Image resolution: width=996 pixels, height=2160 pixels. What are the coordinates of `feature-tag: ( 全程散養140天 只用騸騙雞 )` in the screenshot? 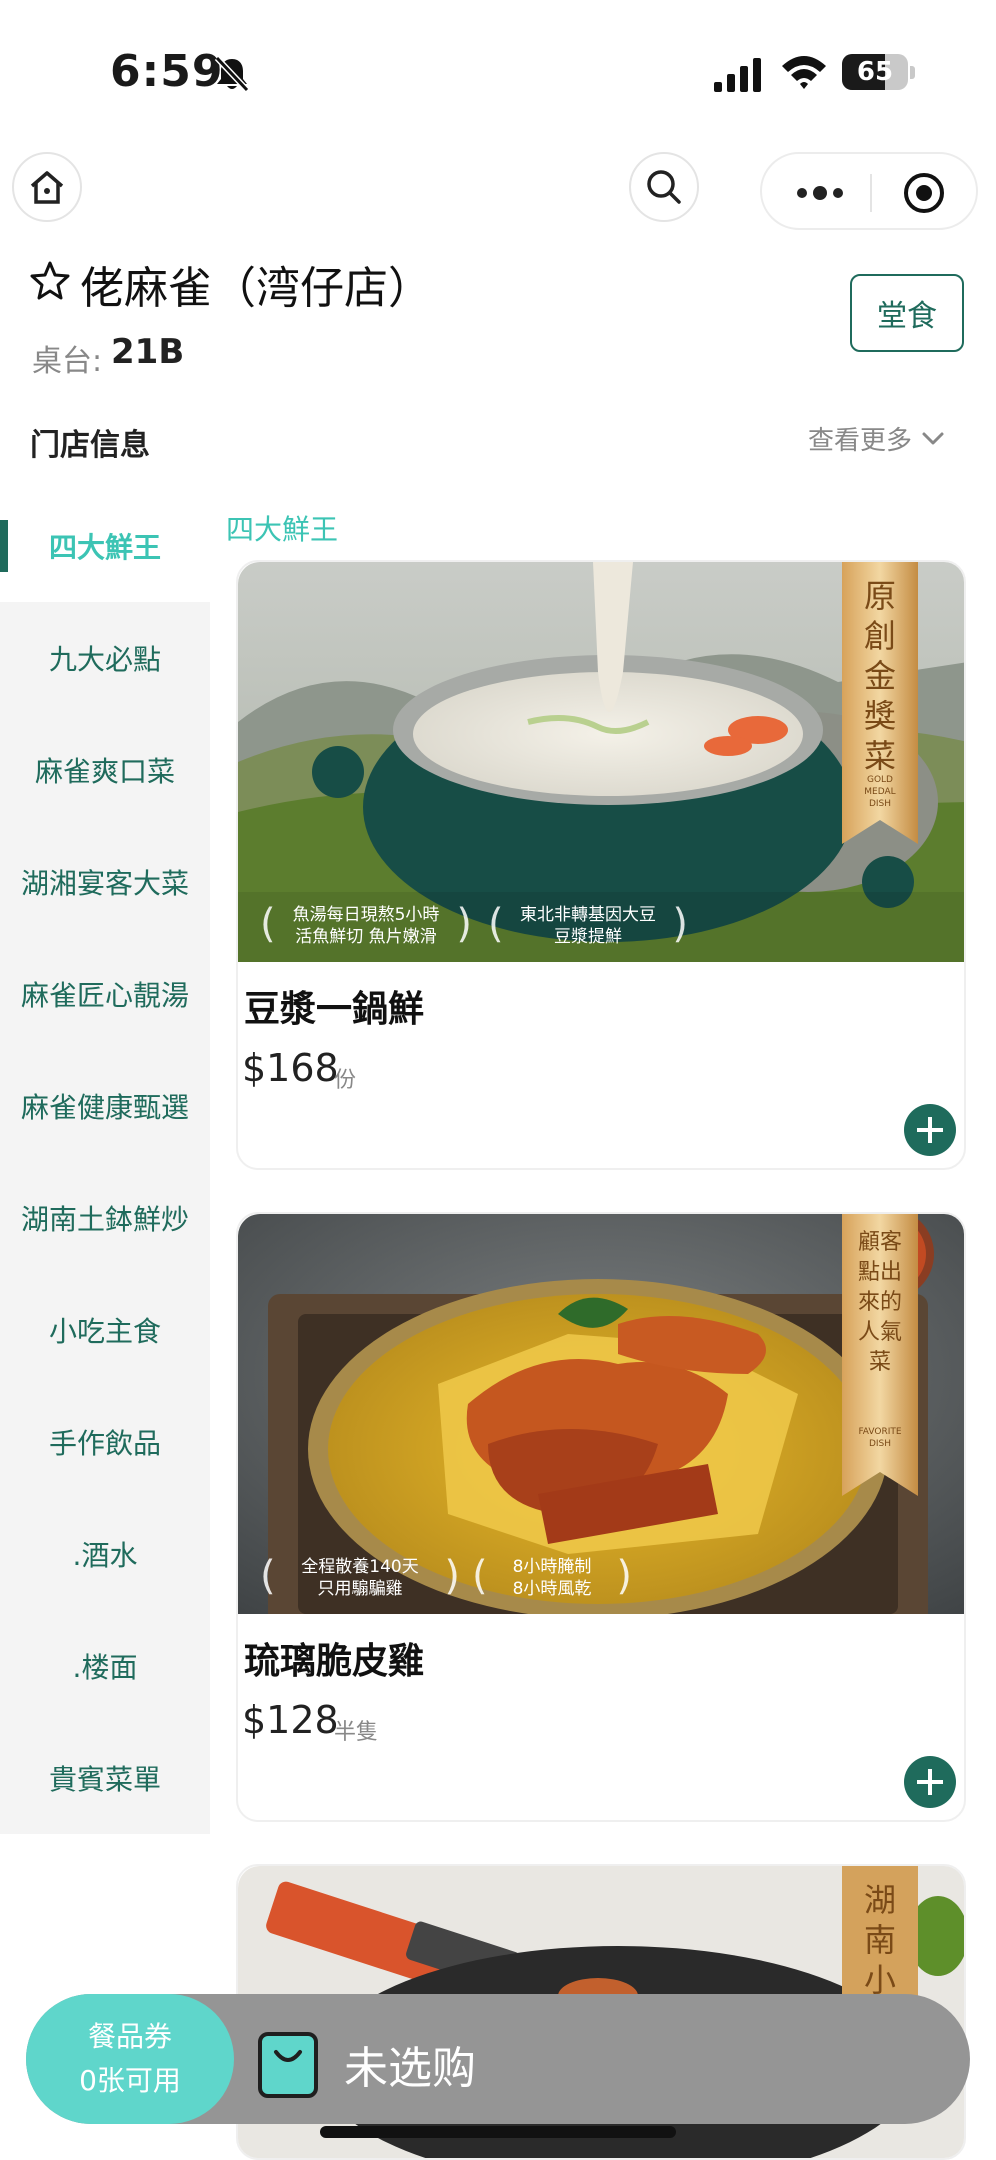 It's located at (360, 1578).